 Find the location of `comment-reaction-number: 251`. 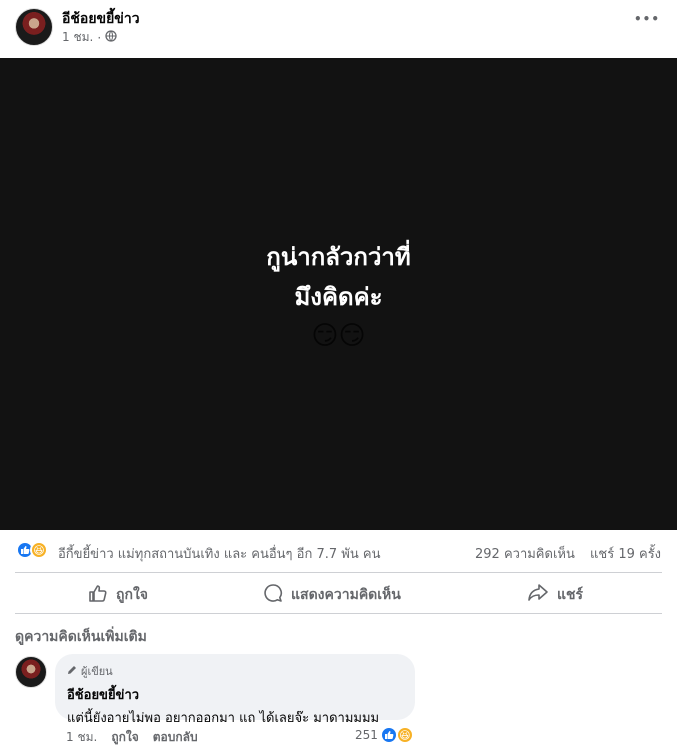

comment-reaction-number: 251 is located at coordinates (366, 735).